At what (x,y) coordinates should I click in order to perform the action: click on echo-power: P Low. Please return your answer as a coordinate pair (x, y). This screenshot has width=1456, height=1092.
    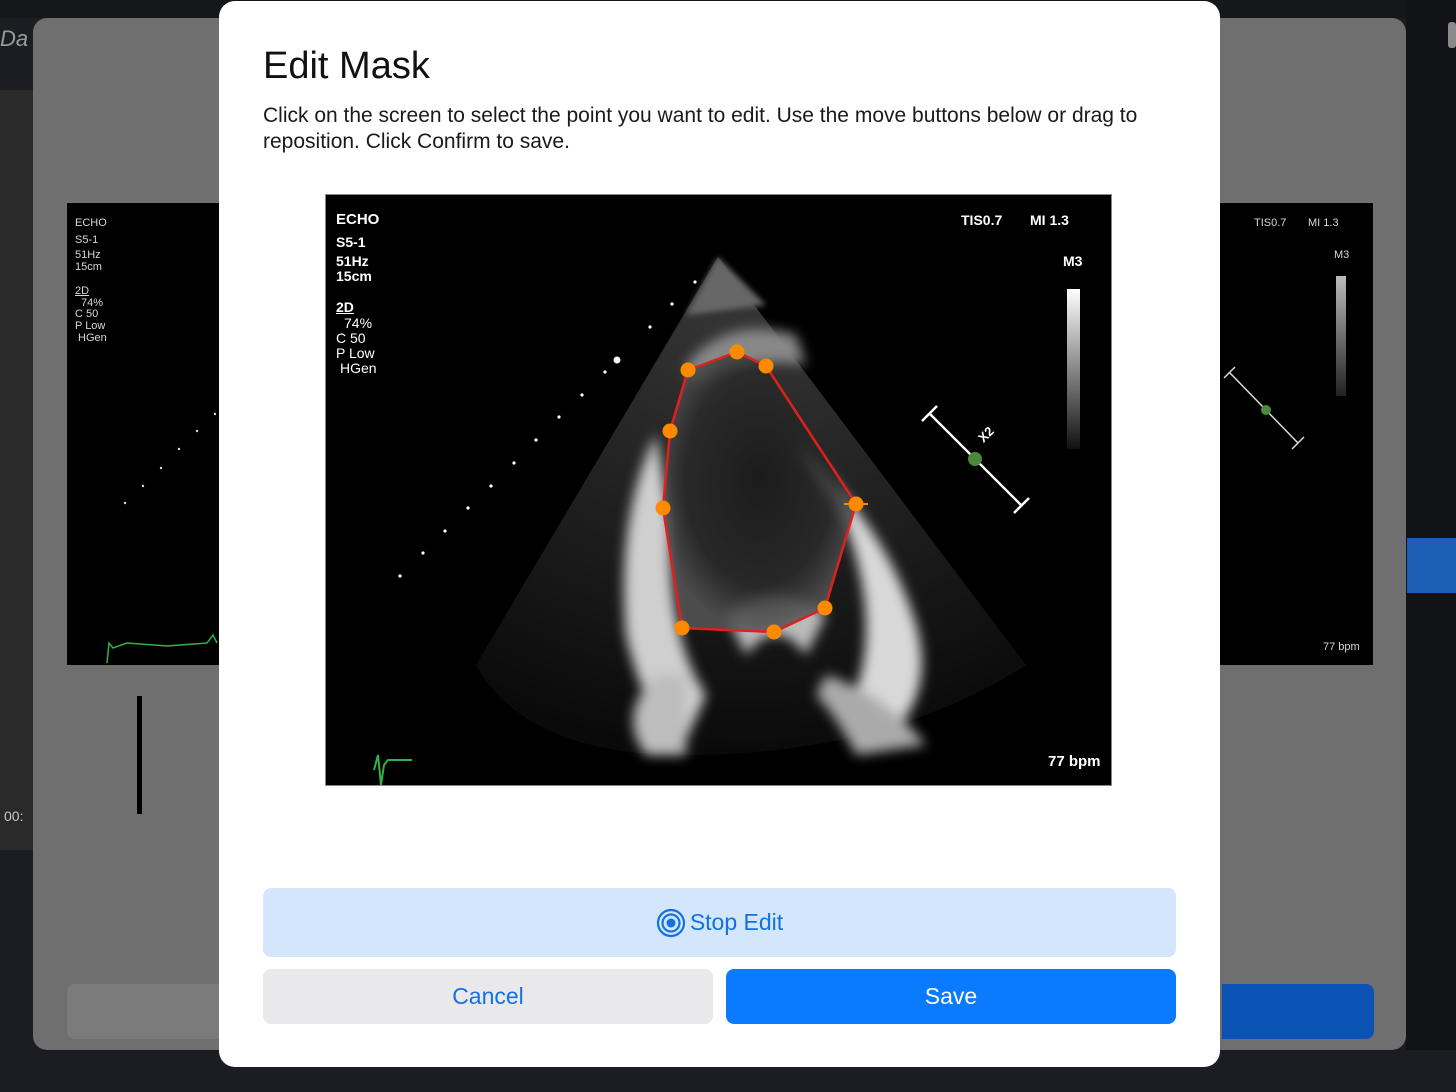
    Looking at the image, I should click on (355, 353).